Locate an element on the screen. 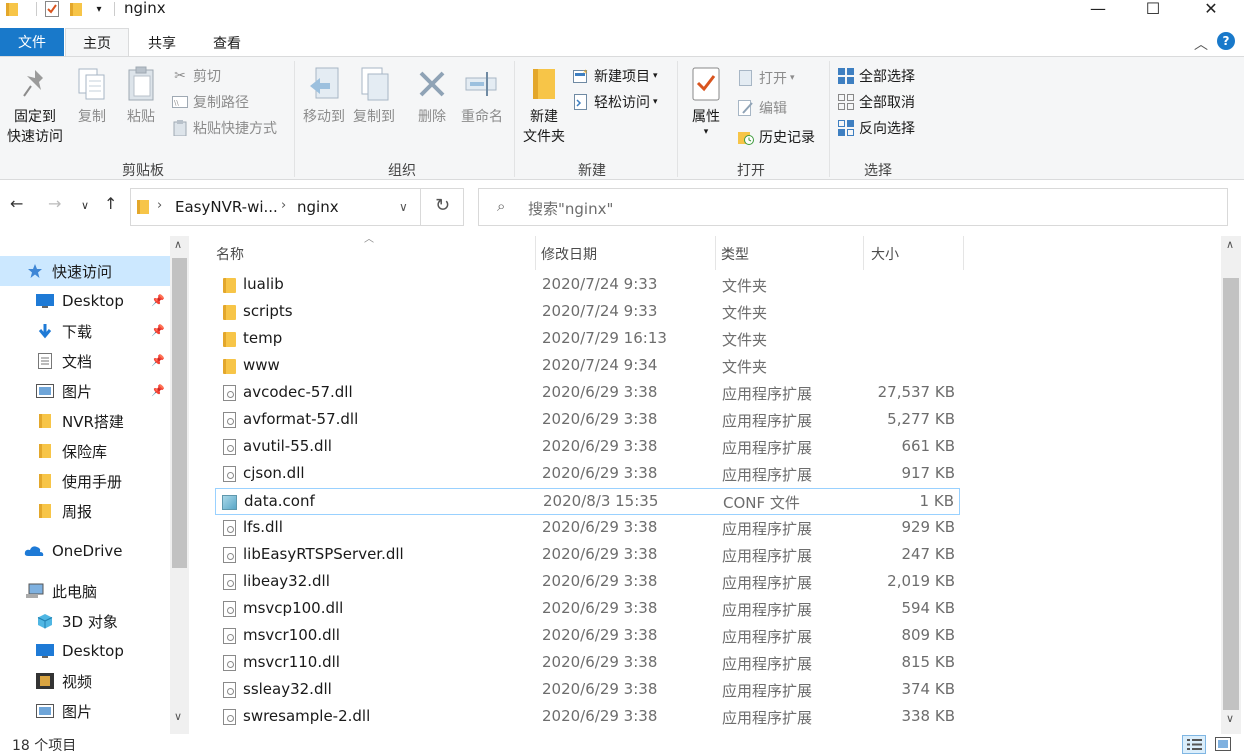 This screenshot has height=754, width=1244. tab-view: 查看 is located at coordinates (227, 42).